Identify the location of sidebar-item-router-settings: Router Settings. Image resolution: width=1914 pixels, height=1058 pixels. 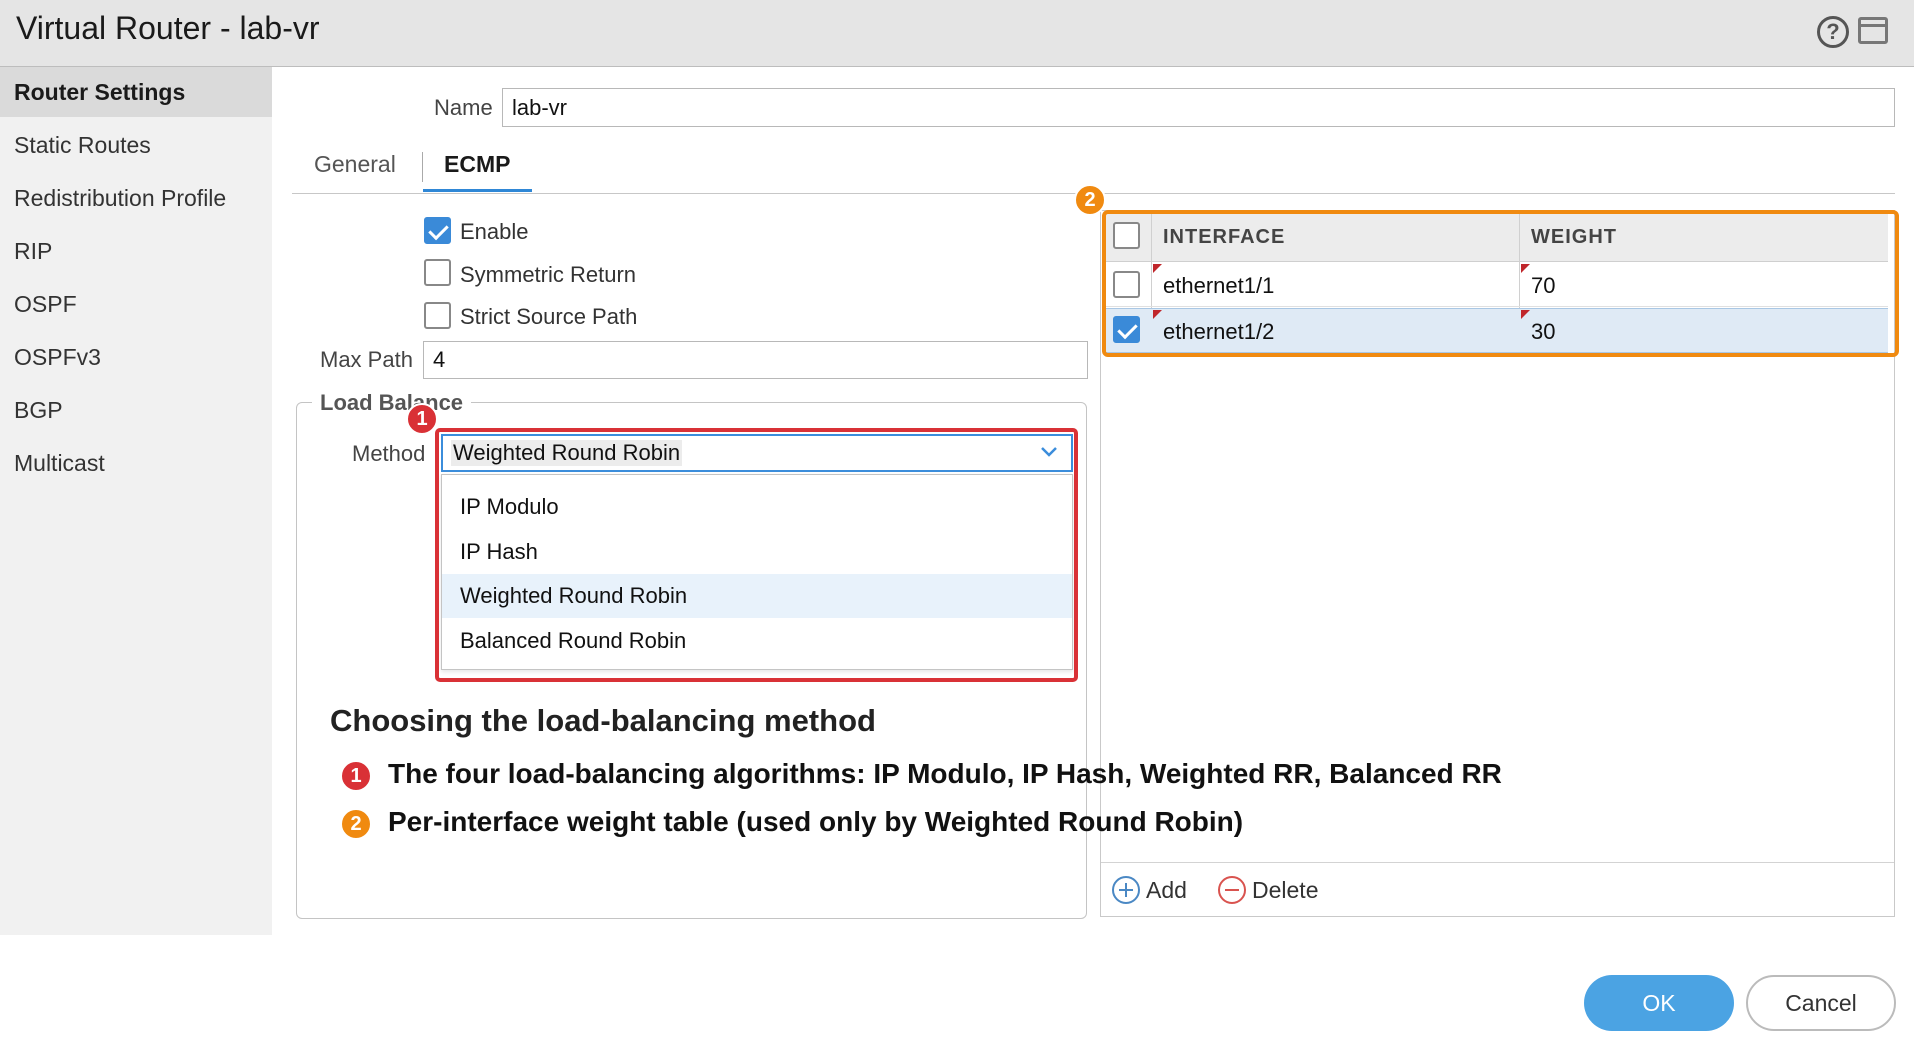
(136, 92).